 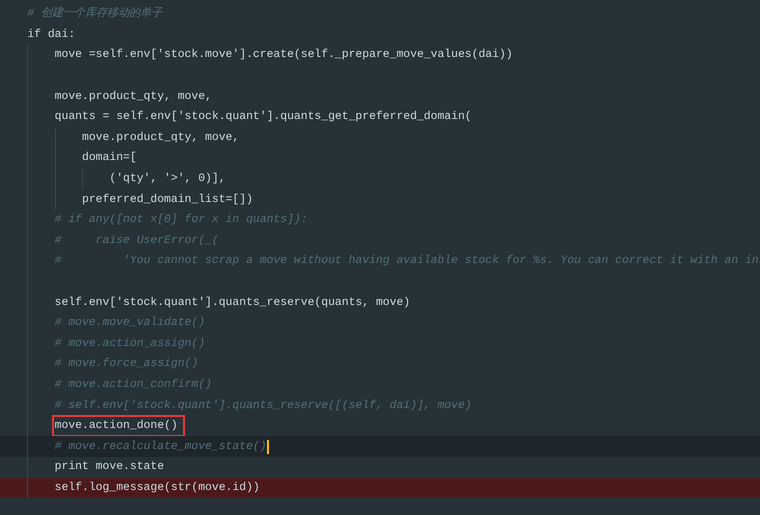 What do you see at coordinates (130, 324) in the screenshot?
I see `code-comment: # move.move_validate()` at bounding box center [130, 324].